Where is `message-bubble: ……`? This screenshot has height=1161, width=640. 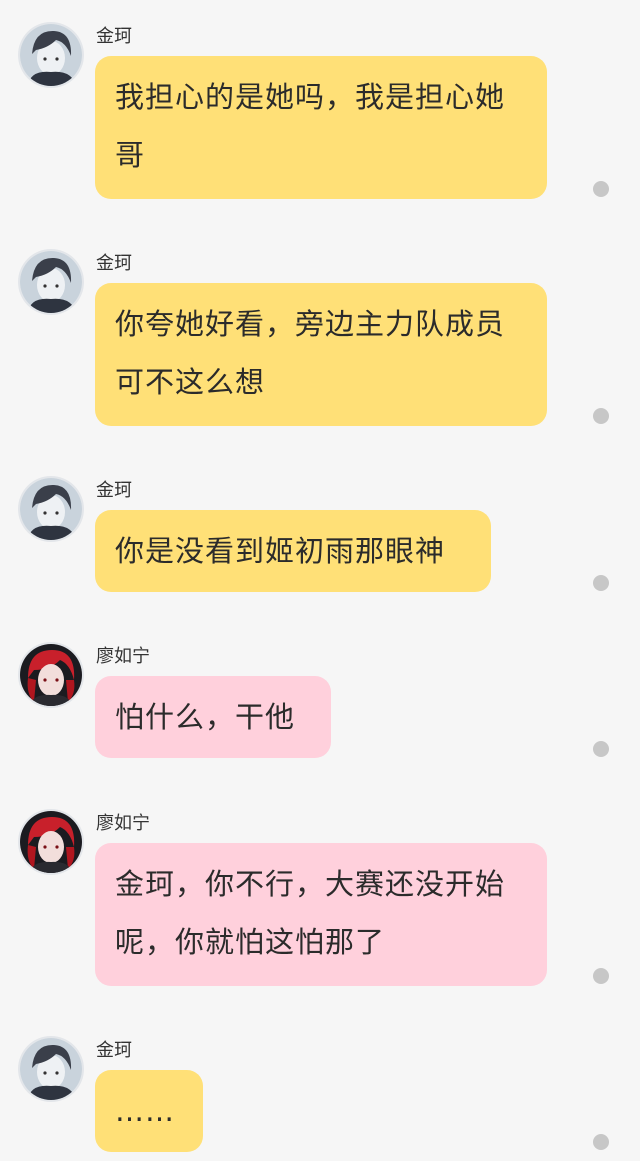 message-bubble: …… is located at coordinates (149, 1111).